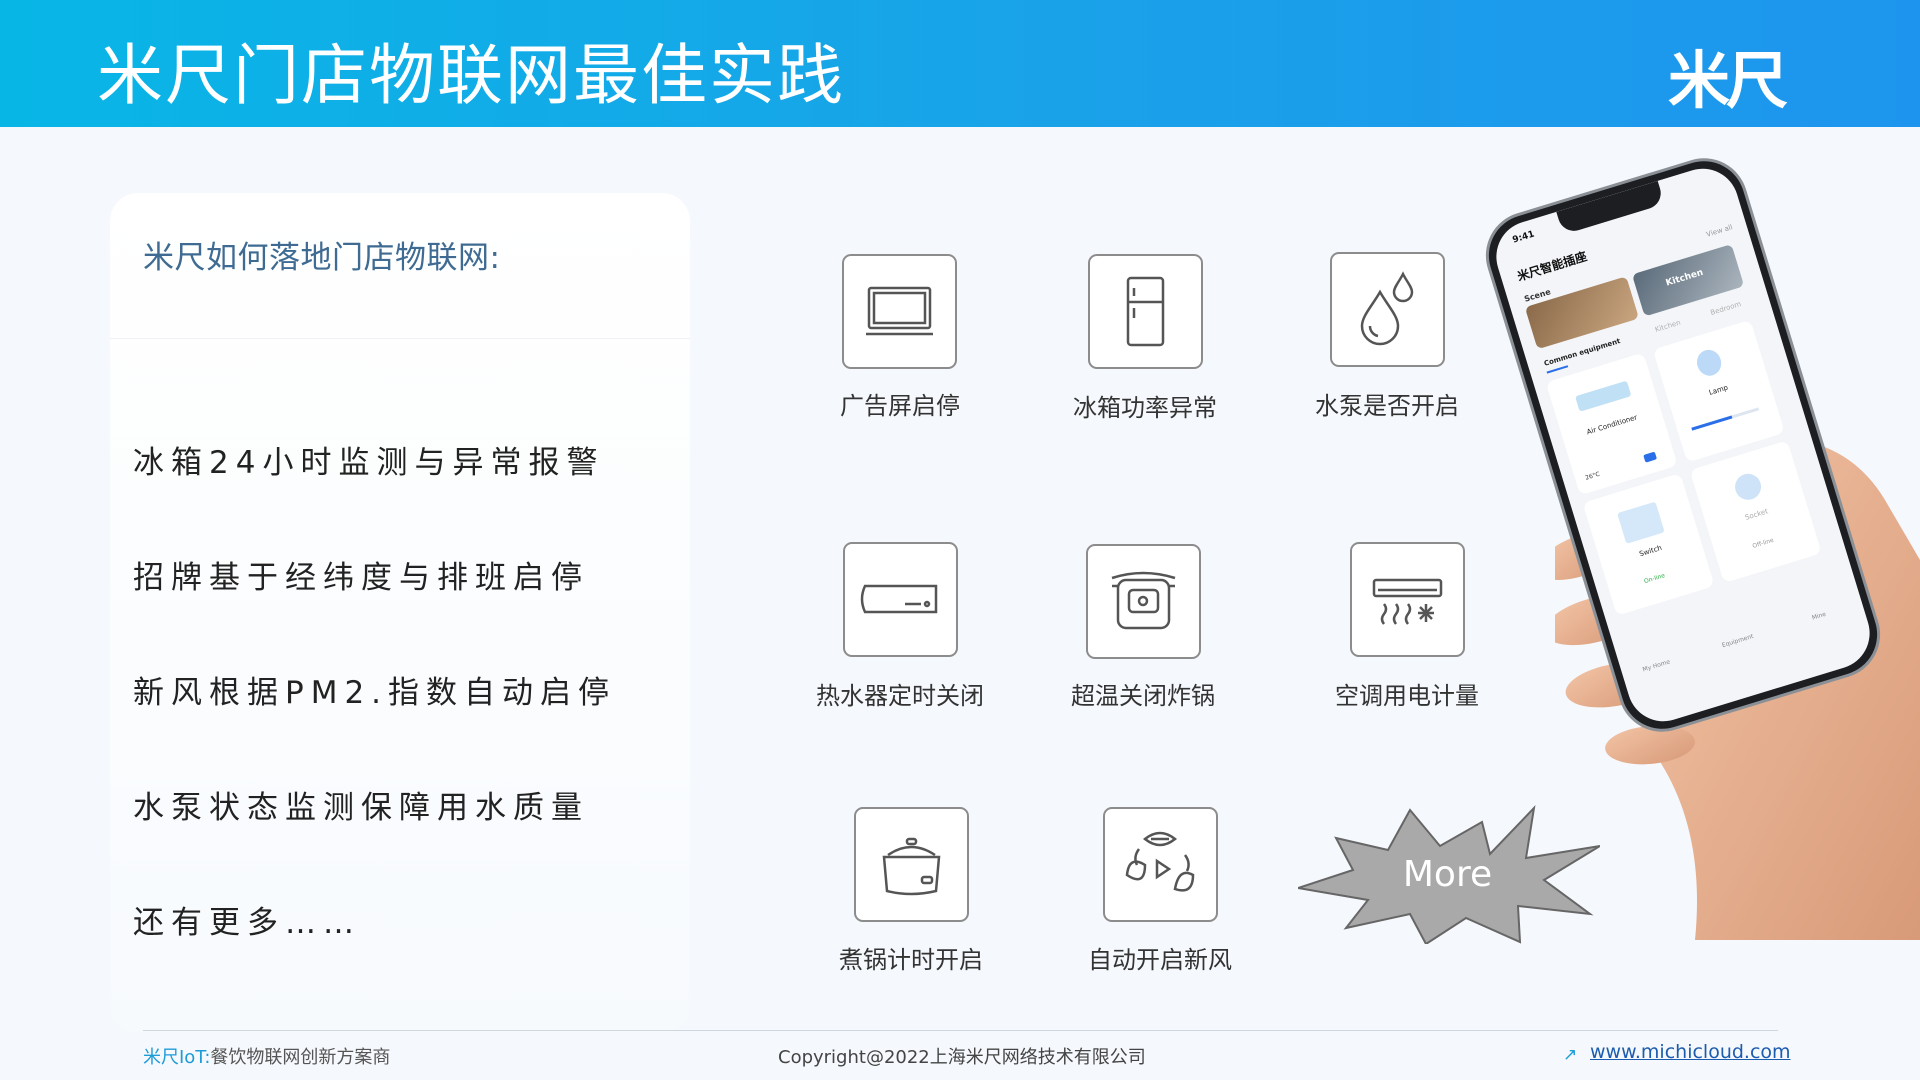 This screenshot has width=1920, height=1080. I want to click on tab-kitchen: Kitchen, so click(1668, 326).